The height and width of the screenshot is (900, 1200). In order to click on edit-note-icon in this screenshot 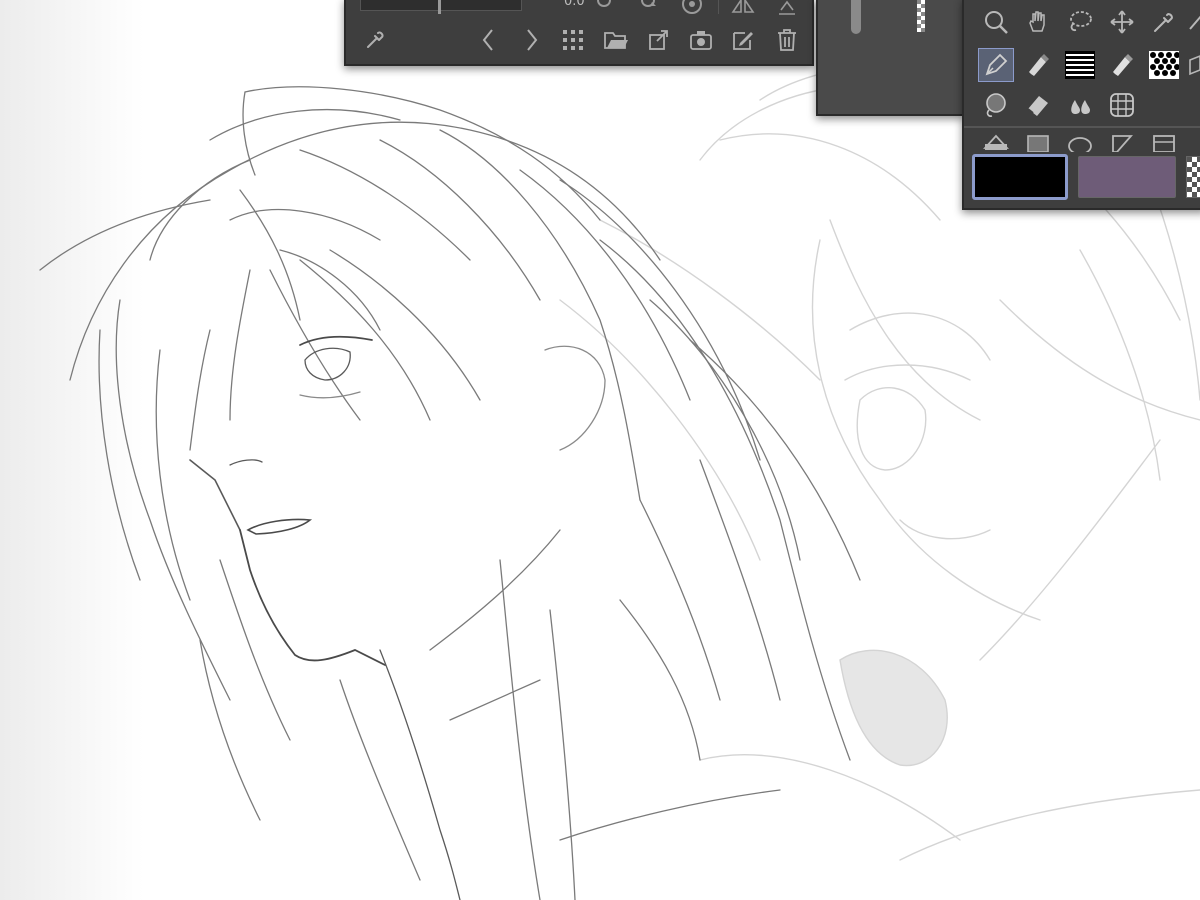, I will do `click(743, 41)`.